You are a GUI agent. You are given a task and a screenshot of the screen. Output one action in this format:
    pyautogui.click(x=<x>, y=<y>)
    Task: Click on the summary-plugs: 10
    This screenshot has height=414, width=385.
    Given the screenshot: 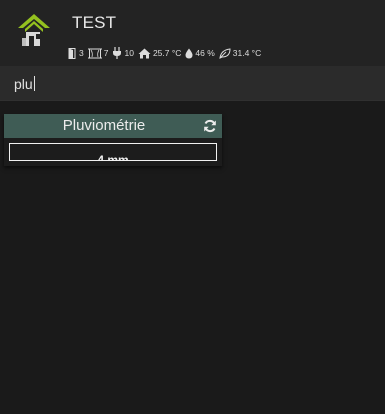 What is the action you would take?
    pyautogui.click(x=123, y=53)
    